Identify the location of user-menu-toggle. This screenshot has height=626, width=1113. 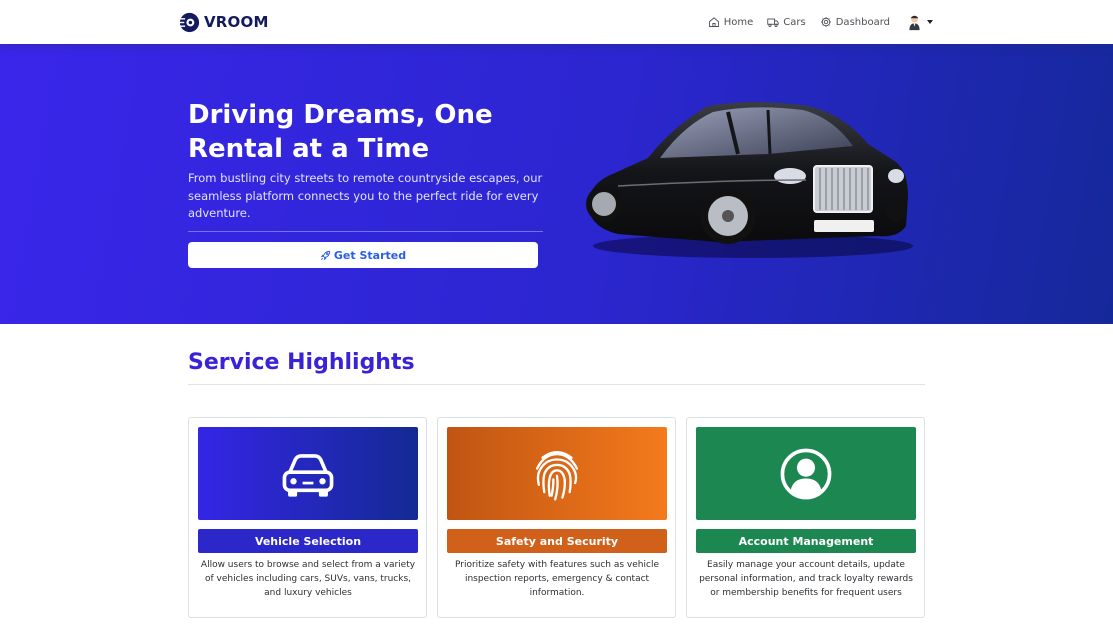
(919, 22).